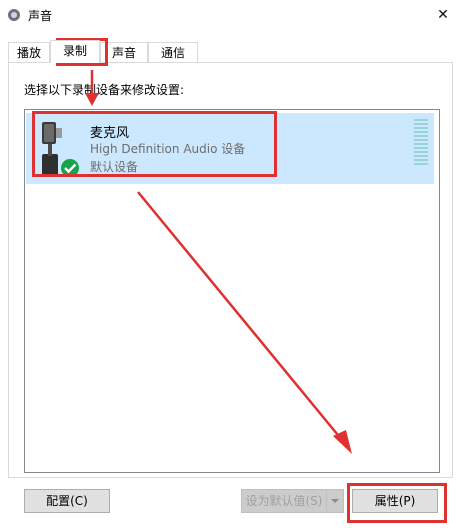 Image resolution: width=461 pixels, height=528 pixels. What do you see at coordinates (75, 51) in the screenshot?
I see `tab-recording: 录制` at bounding box center [75, 51].